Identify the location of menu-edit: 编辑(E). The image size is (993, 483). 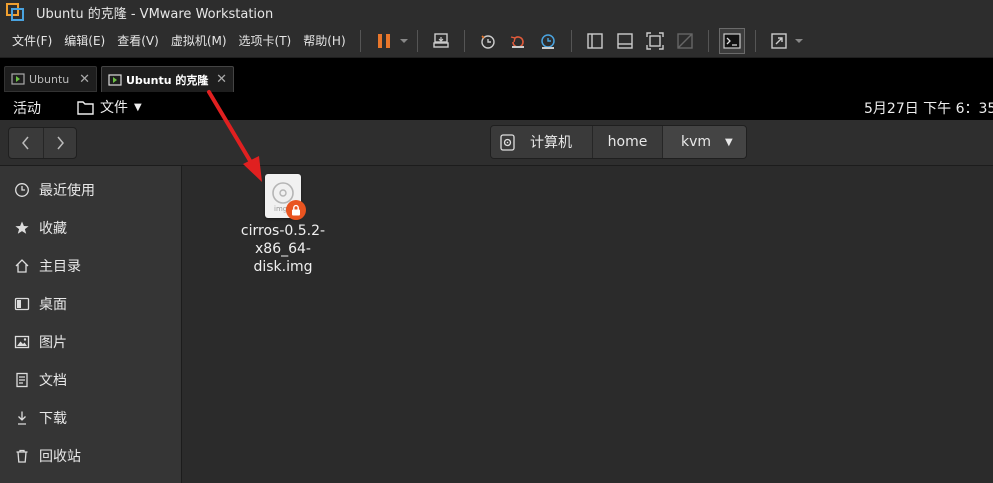
(84, 41).